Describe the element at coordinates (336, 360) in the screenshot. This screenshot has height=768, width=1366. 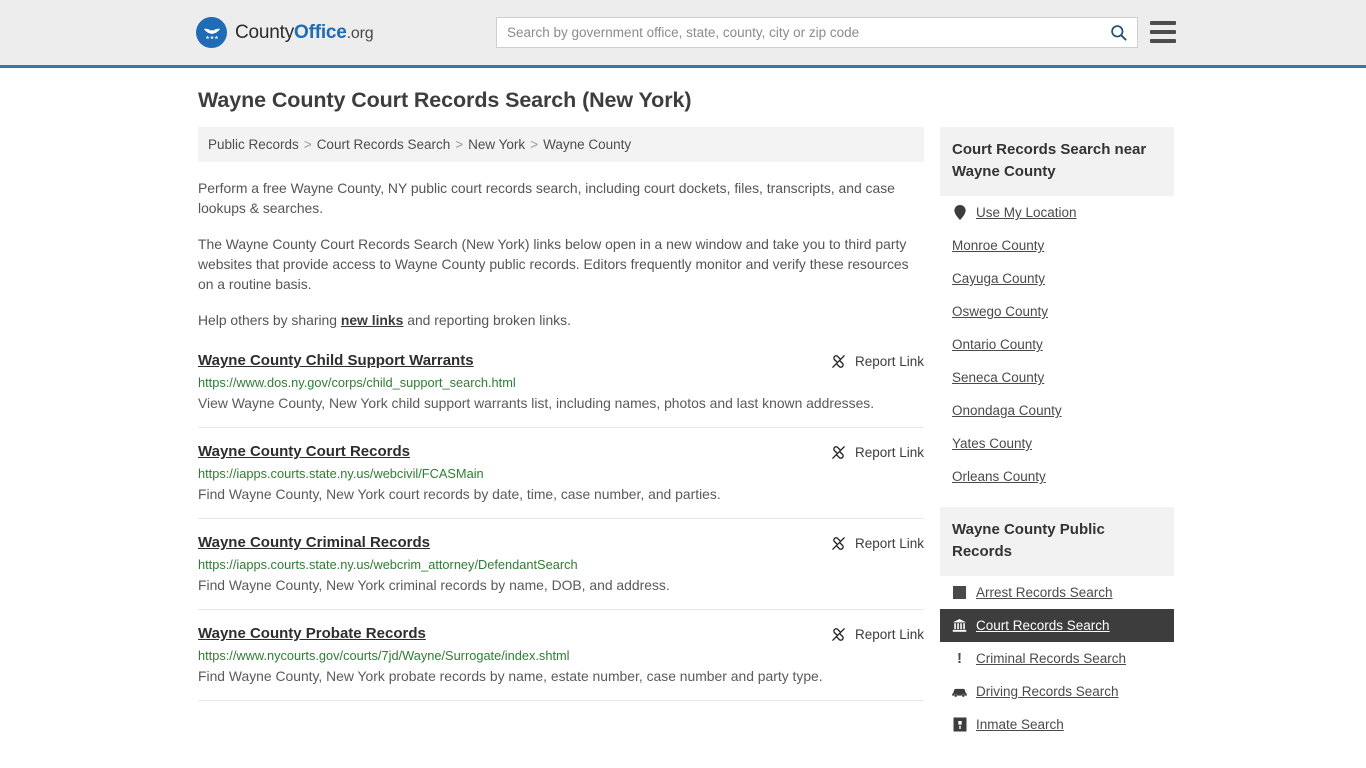
I see `result-title-link: Wayne County Child Support Warrants` at that location.